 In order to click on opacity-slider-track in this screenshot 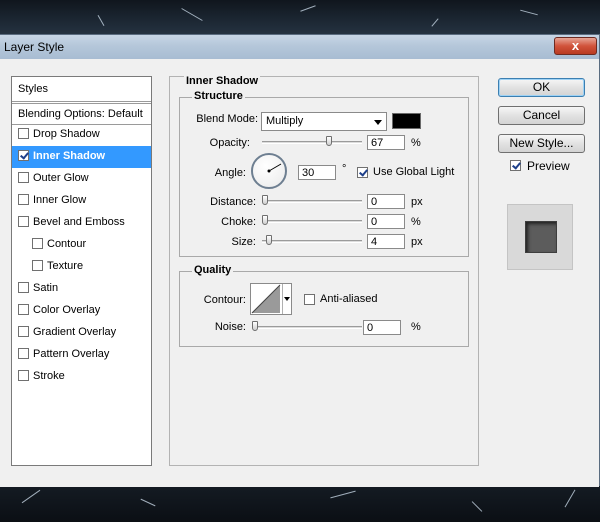, I will do `click(312, 142)`.